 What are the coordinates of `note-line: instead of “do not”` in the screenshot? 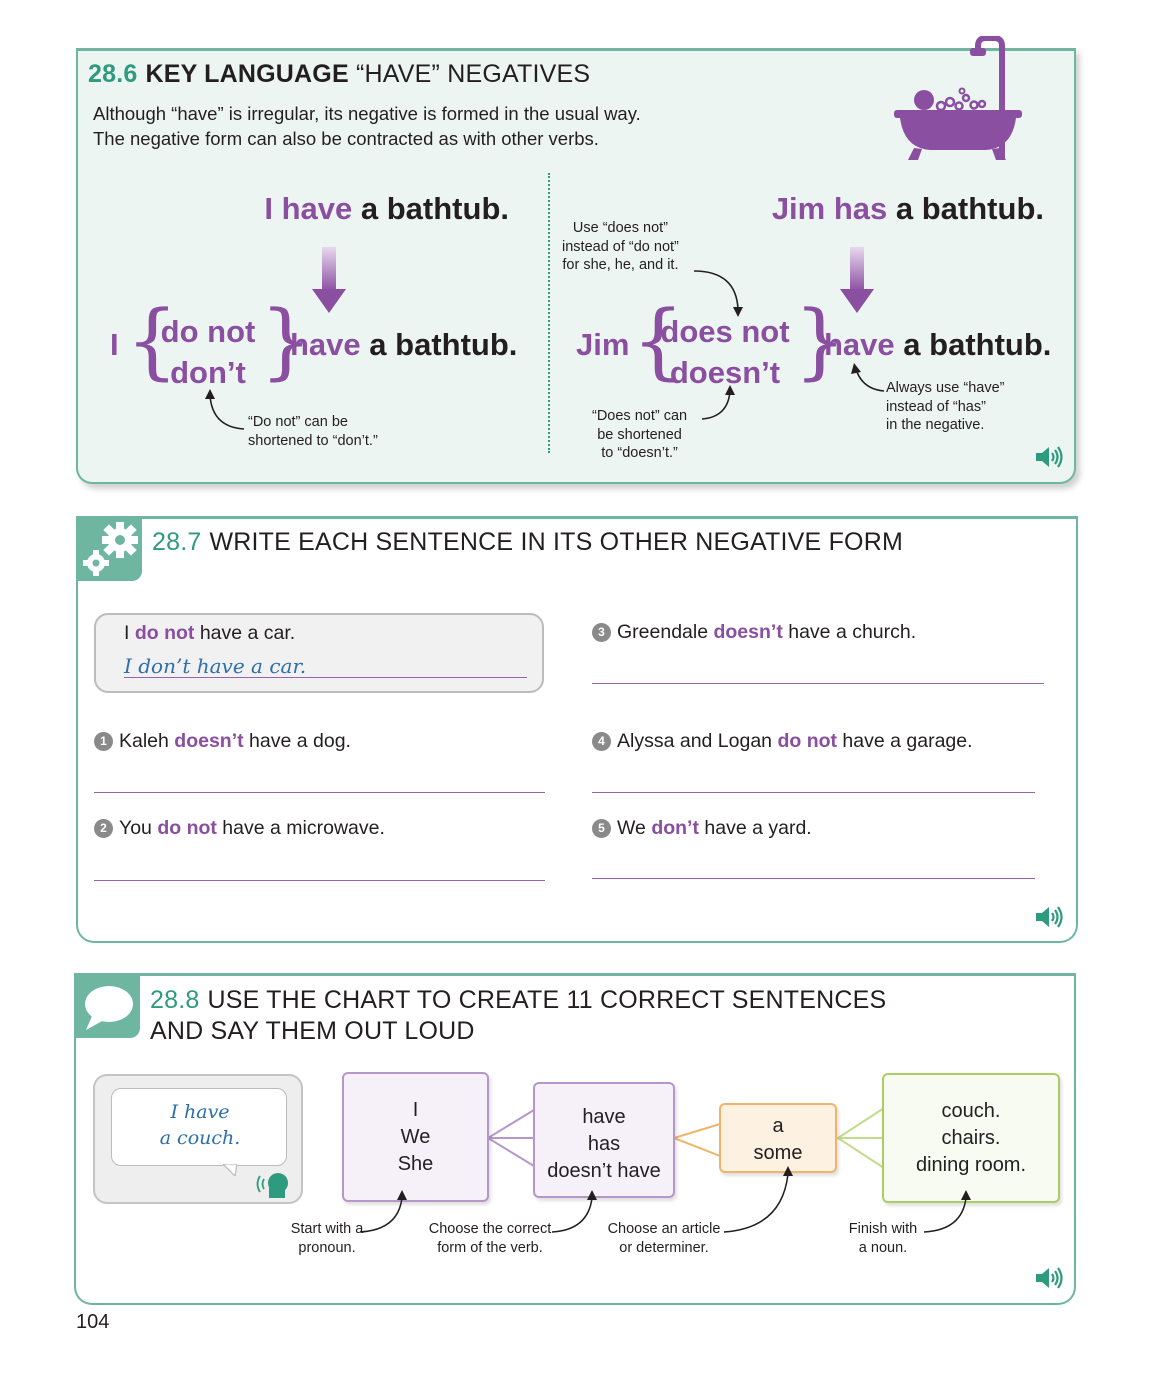 It's located at (620, 246).